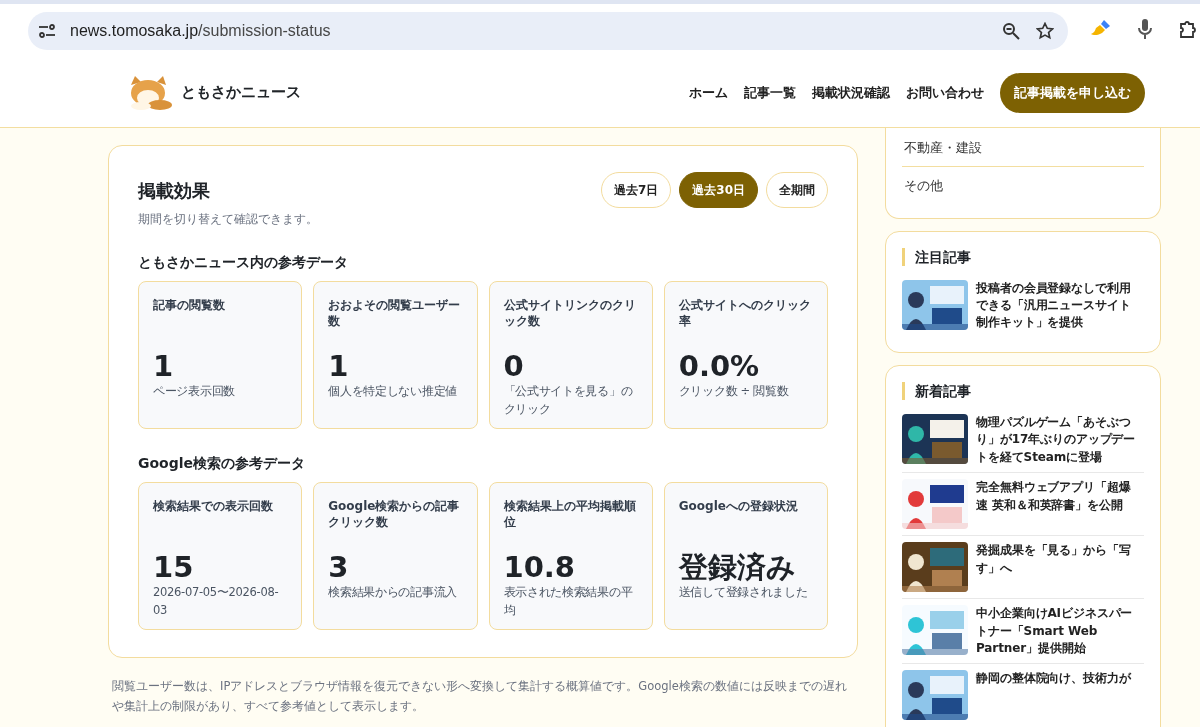 The image size is (1200, 727). What do you see at coordinates (1057, 695) in the screenshot?
I see `article-link: 静岡の整体院向け、技術力が` at bounding box center [1057, 695].